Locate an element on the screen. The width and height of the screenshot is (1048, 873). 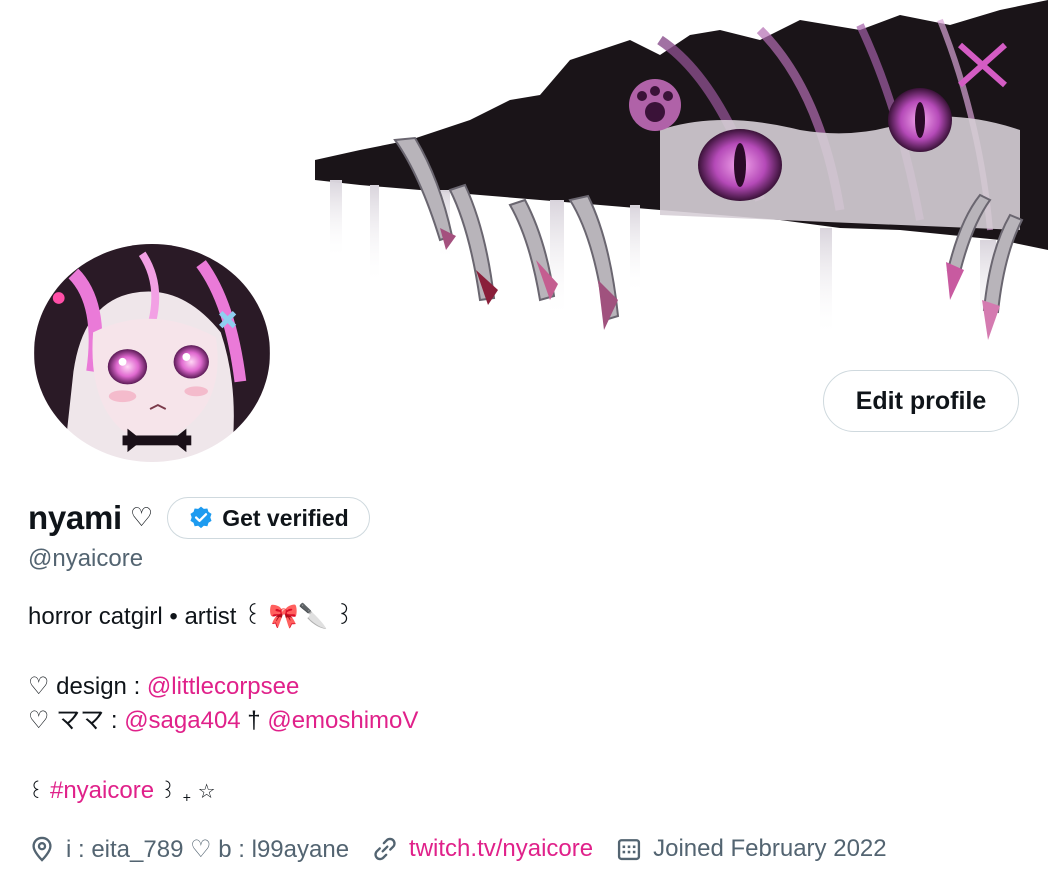
bio-design-prefix: ♡ design : is located at coordinates (87, 686).